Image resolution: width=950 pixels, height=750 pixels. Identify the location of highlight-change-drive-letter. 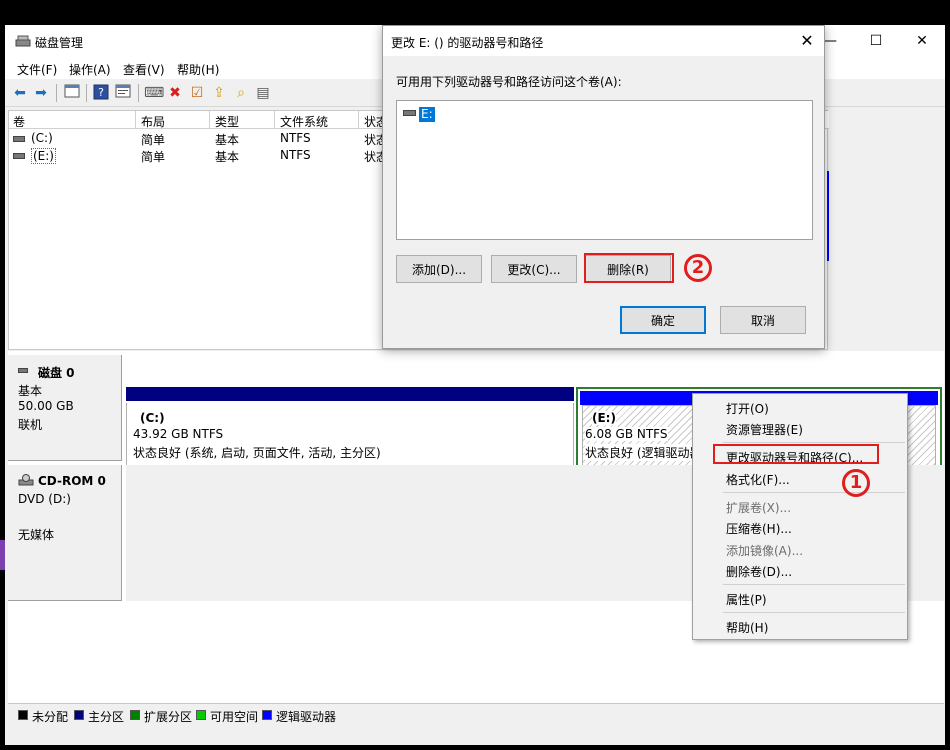
(796, 454).